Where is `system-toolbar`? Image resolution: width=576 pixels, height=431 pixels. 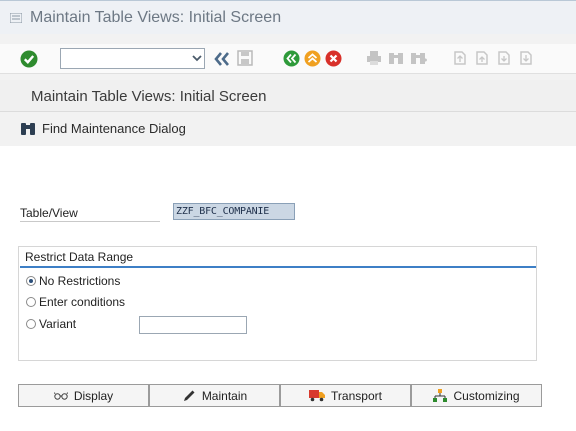 system-toolbar is located at coordinates (288, 59).